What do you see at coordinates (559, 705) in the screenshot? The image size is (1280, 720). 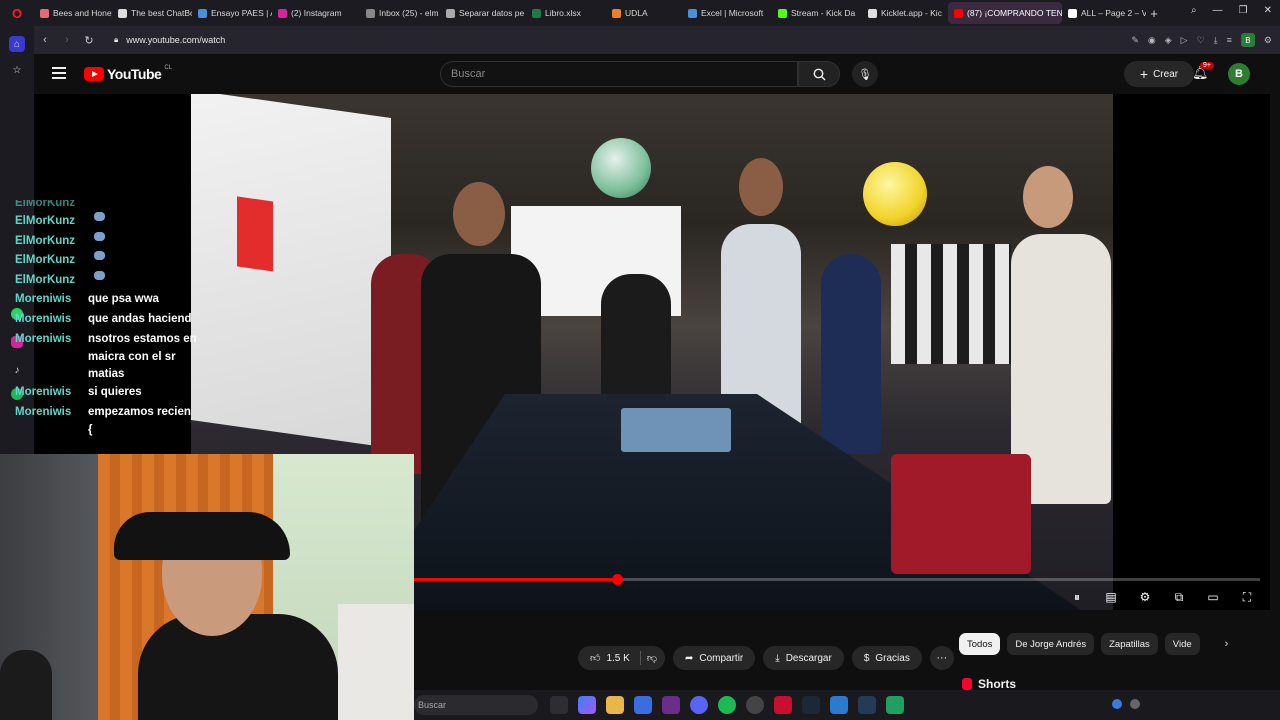 I see `task-view-icon` at bounding box center [559, 705].